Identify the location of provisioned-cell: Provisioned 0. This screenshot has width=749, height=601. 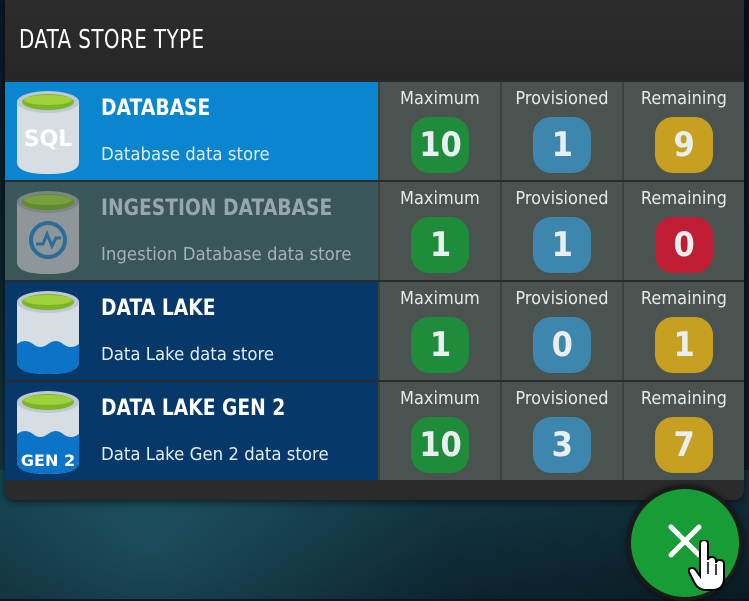
(561, 331).